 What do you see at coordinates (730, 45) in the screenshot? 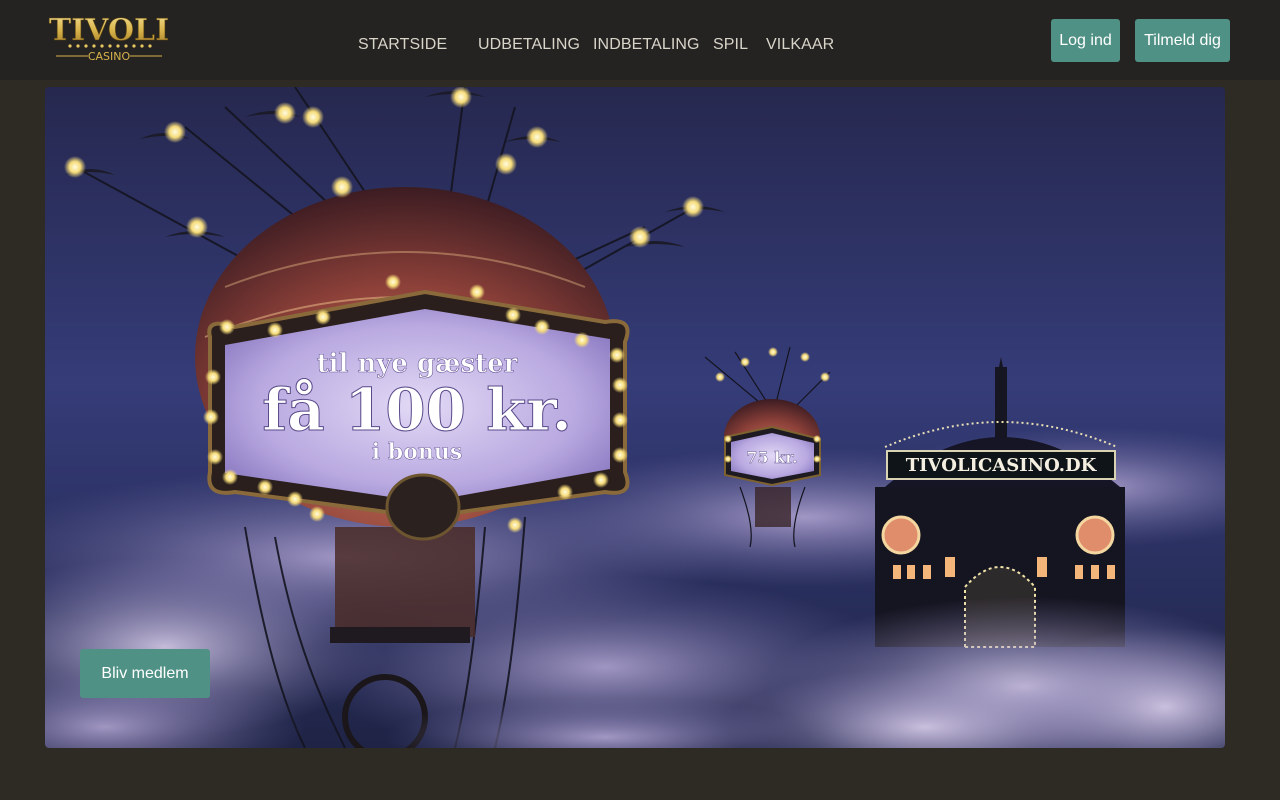
I see `nav-spil: SPIL` at bounding box center [730, 45].